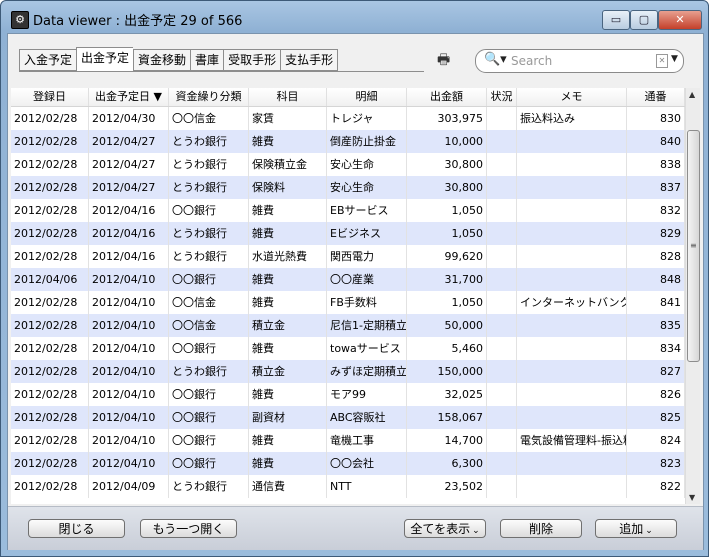  What do you see at coordinates (162, 60) in the screenshot?
I see `tab-2: 資金移動` at bounding box center [162, 60].